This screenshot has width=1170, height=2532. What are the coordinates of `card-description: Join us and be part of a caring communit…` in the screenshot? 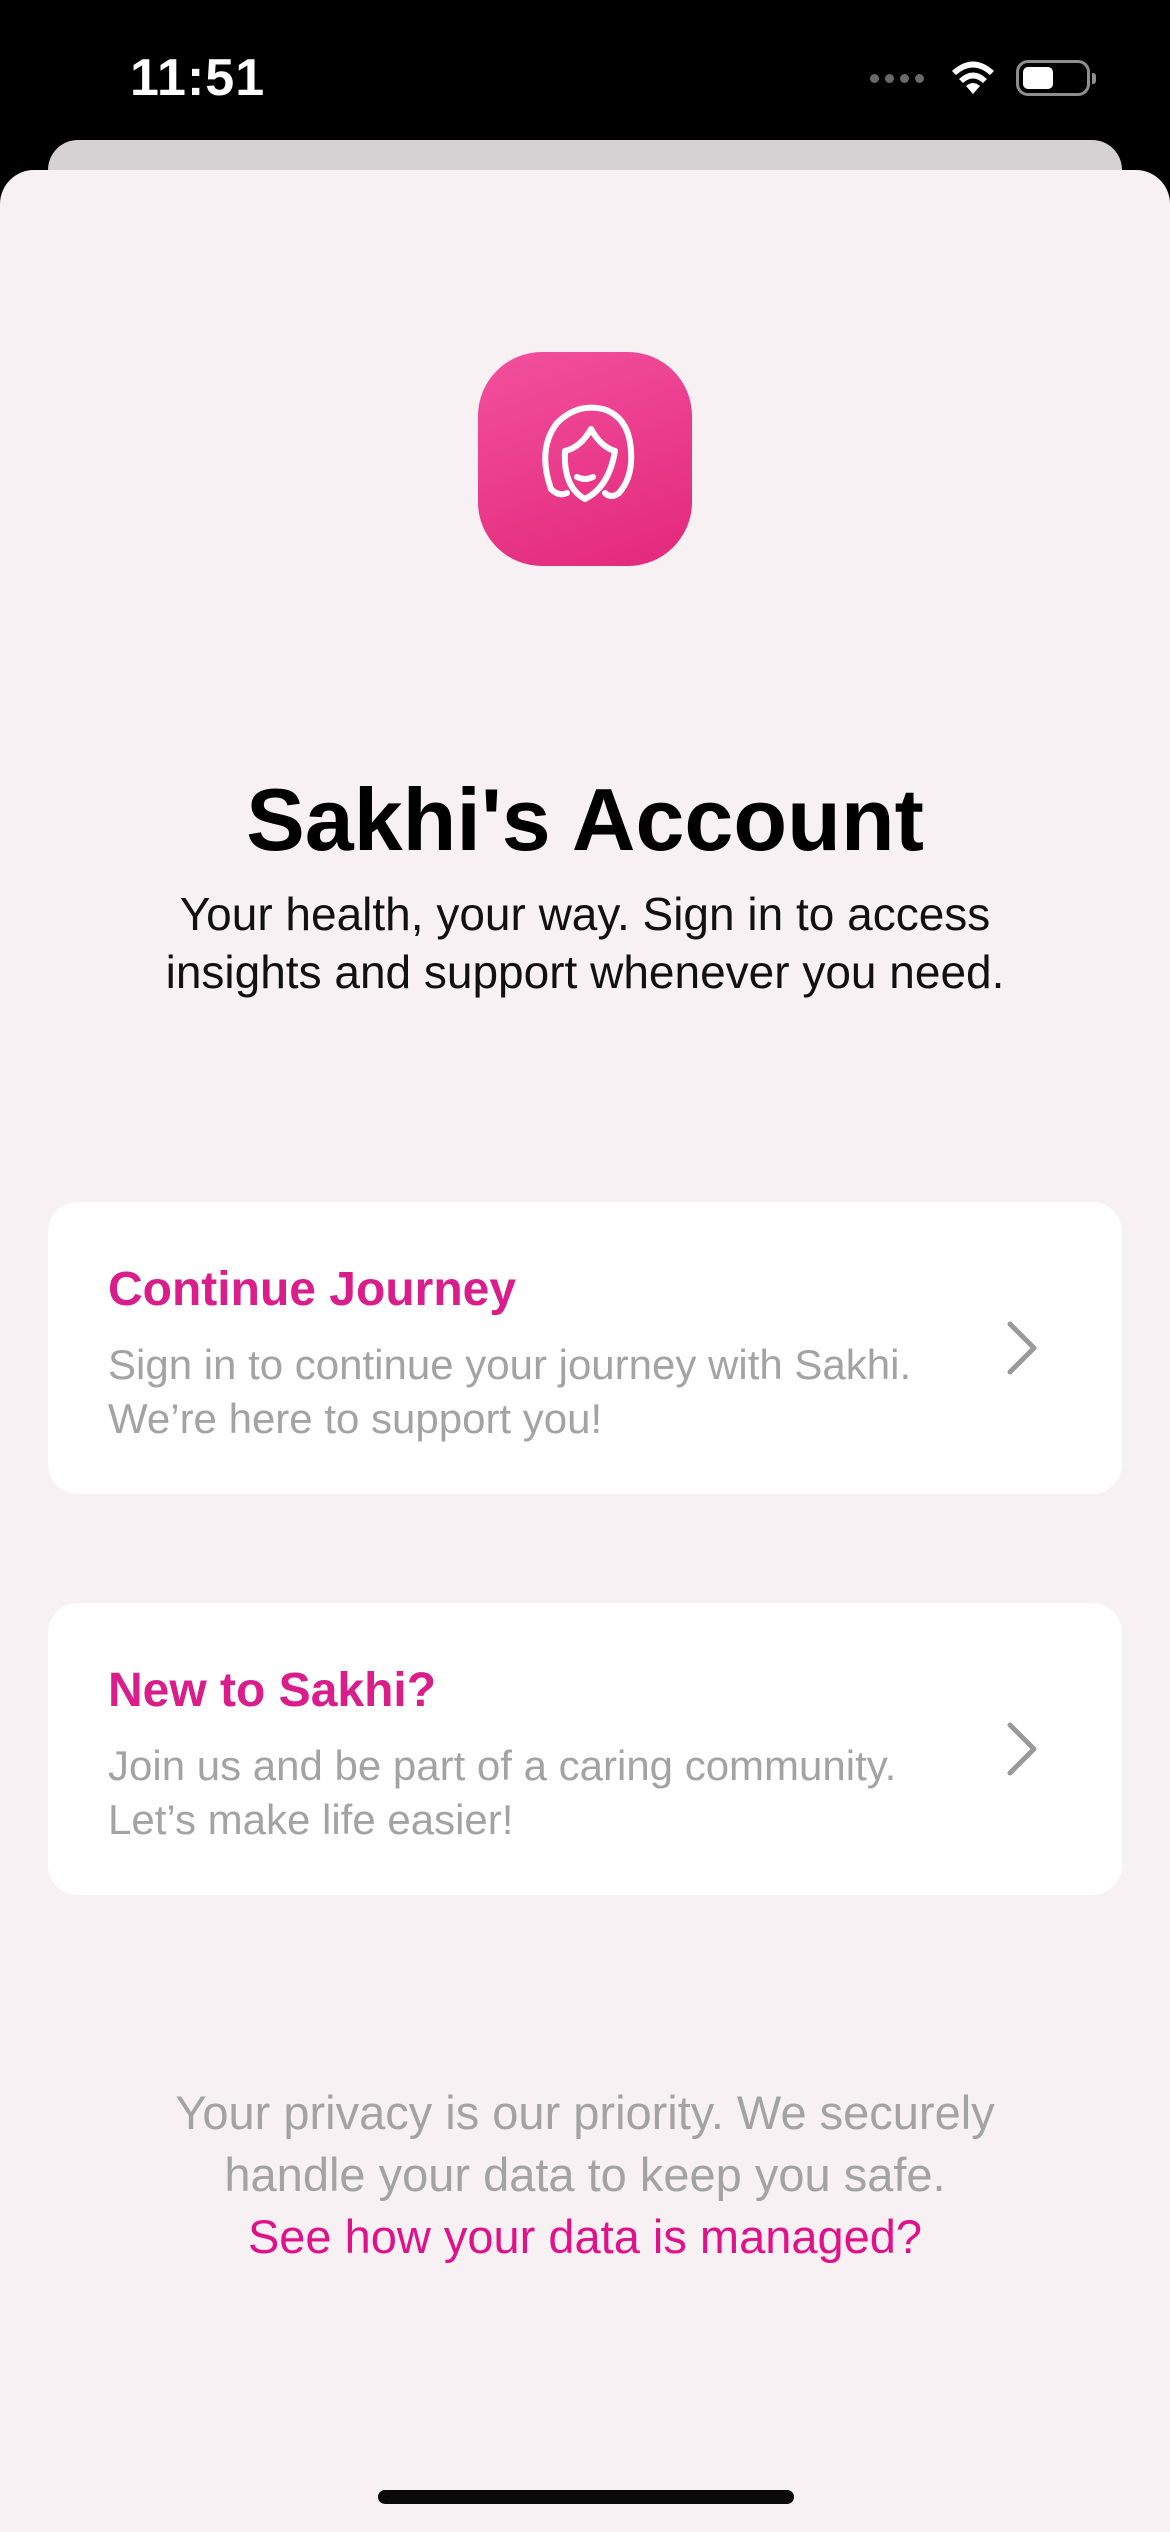 It's located at (502, 1792).